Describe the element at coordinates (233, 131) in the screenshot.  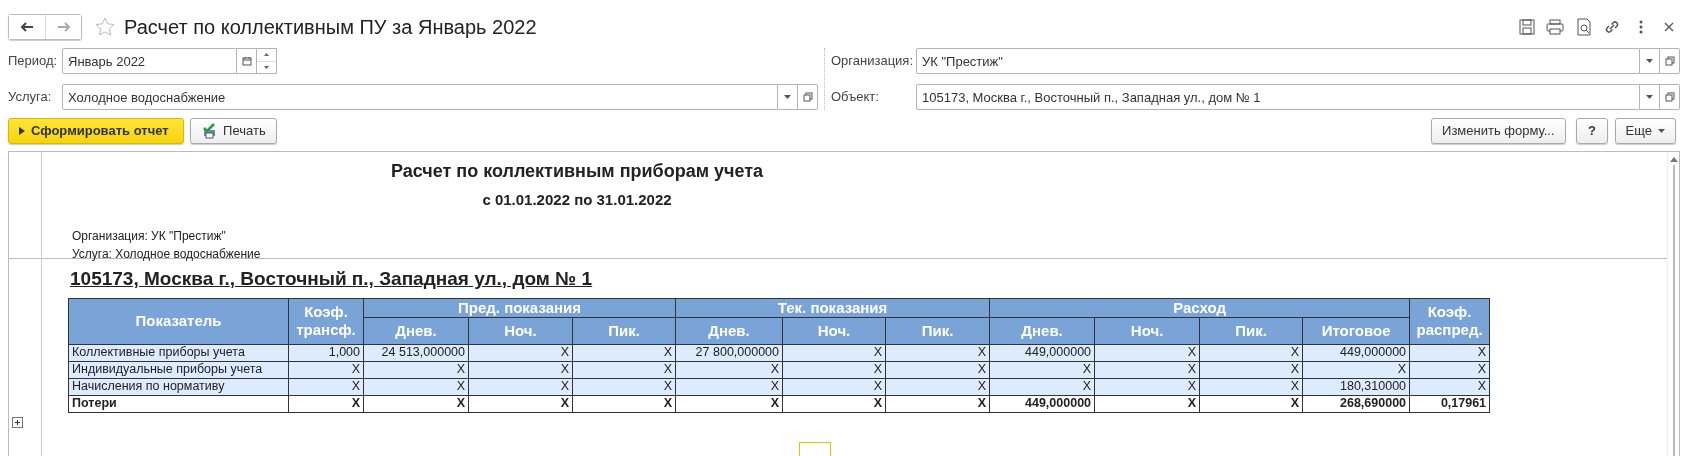
I see `print-button: Печать` at that location.